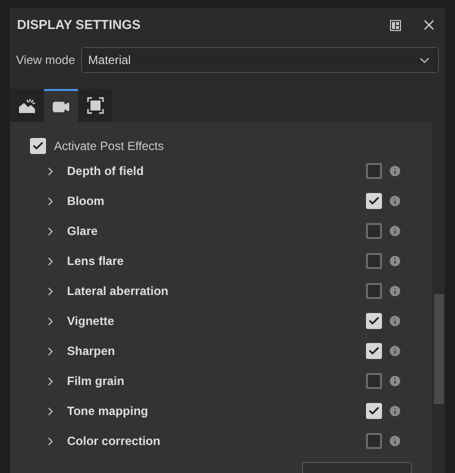 The width and height of the screenshot is (455, 473). I want to click on effect-label: Lateral aberration, so click(118, 291).